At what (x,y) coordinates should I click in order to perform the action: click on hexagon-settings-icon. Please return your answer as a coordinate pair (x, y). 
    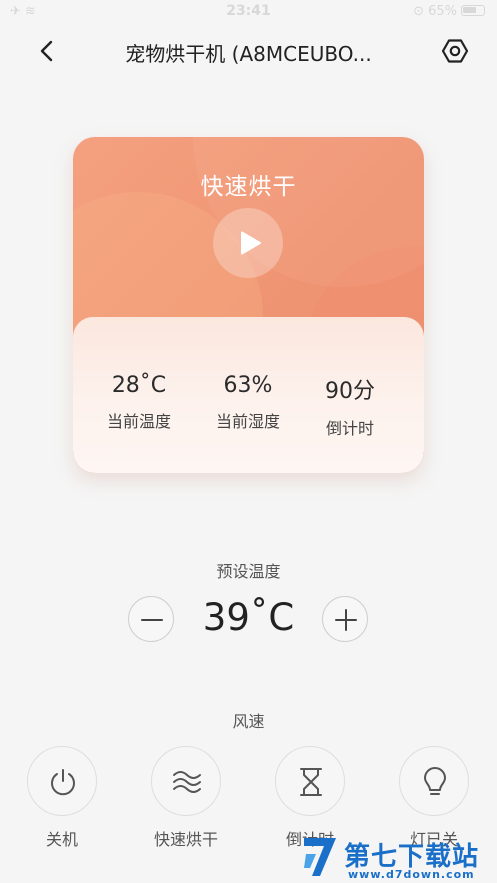
    Looking at the image, I should click on (455, 51).